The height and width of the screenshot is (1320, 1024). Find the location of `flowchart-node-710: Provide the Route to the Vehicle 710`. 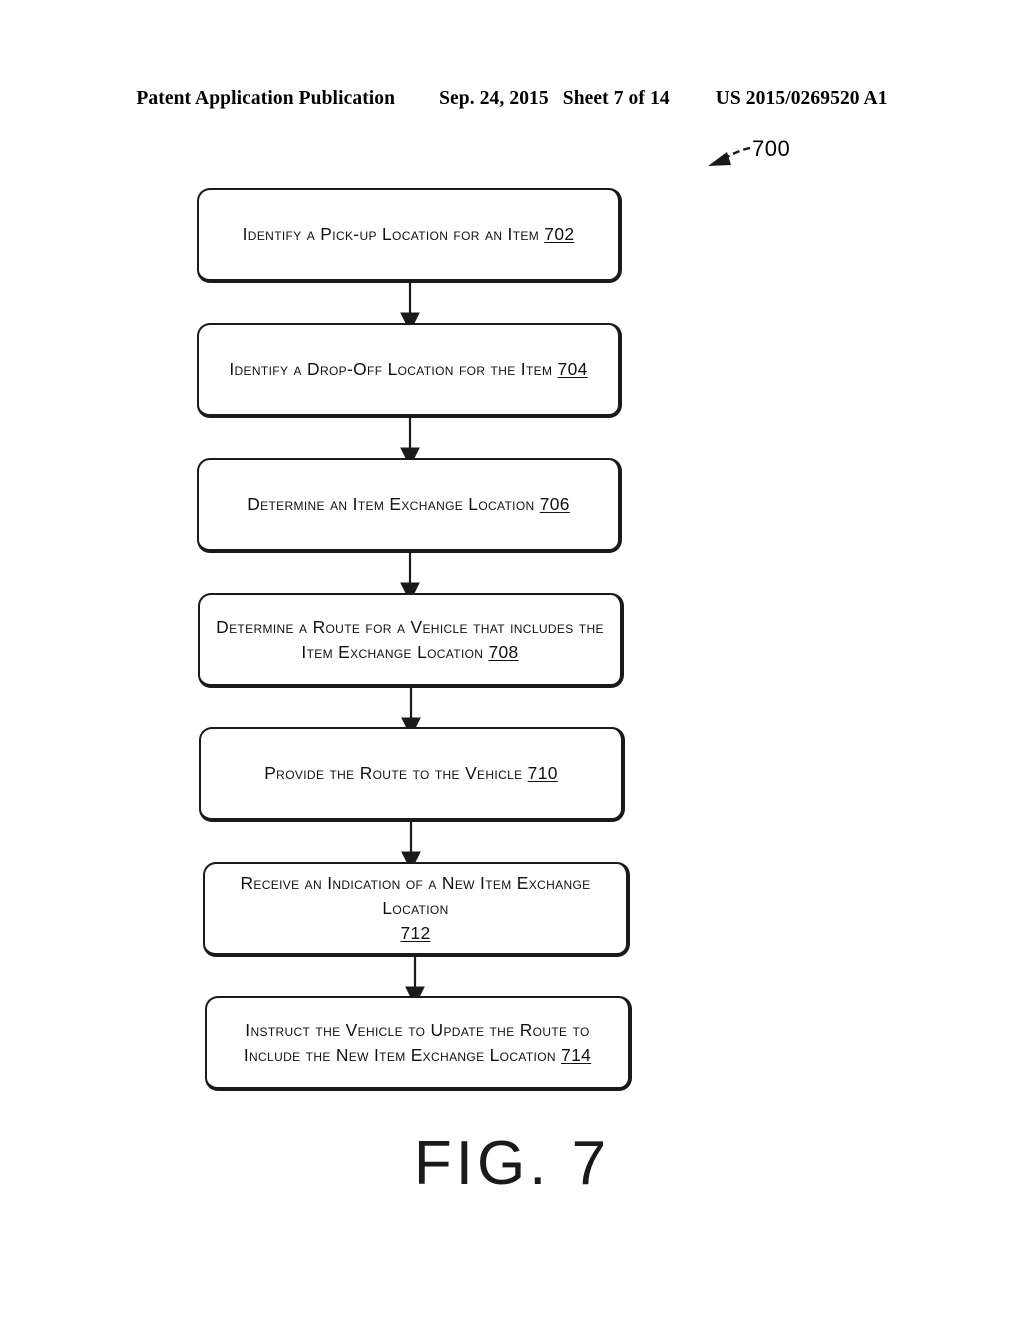

flowchart-node-710: Provide the Route to the Vehicle 710 is located at coordinates (412, 774).